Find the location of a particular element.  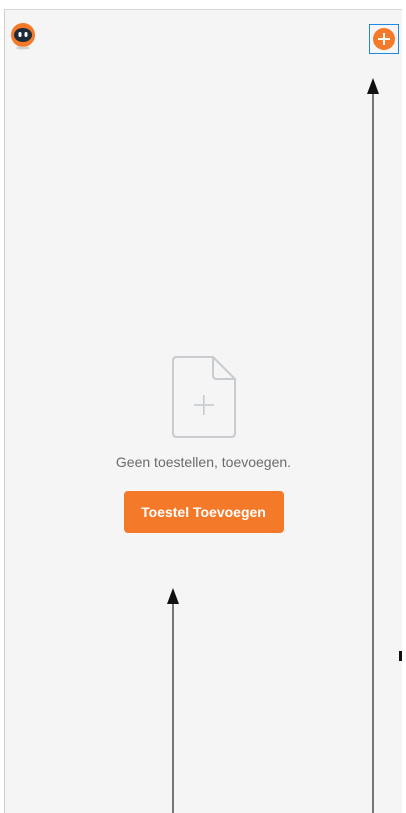

plus-circle-icon is located at coordinates (384, 39).